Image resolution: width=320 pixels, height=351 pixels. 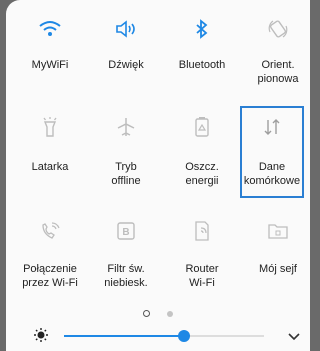 I want to click on tile-label: Tryb offline, so click(x=126, y=174).